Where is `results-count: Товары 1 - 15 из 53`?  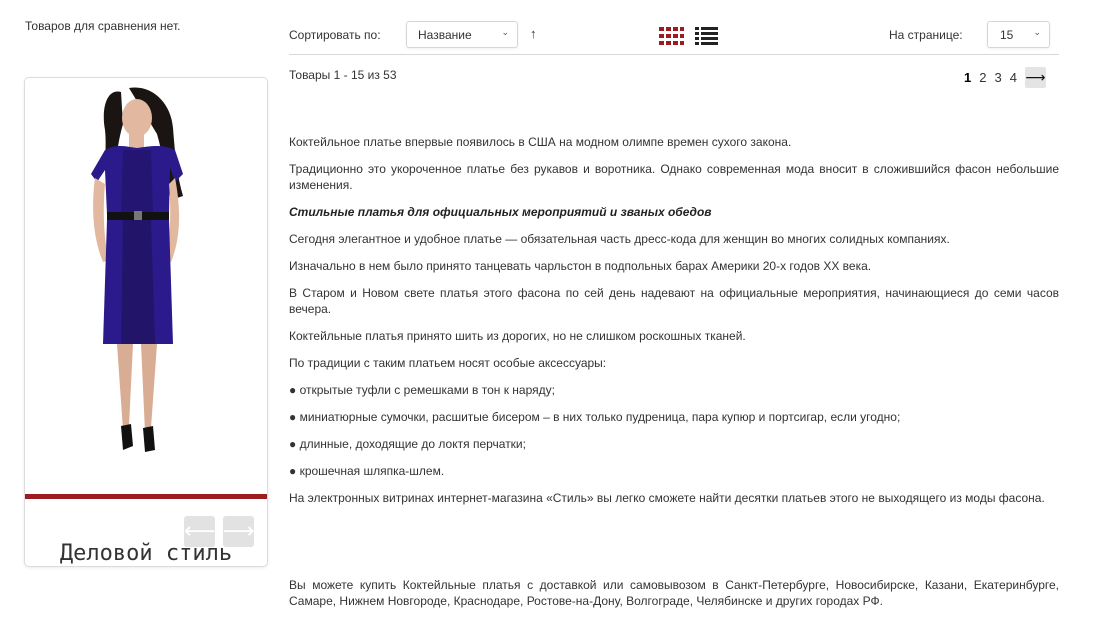 results-count: Товары 1 - 15 из 53 is located at coordinates (343, 75).